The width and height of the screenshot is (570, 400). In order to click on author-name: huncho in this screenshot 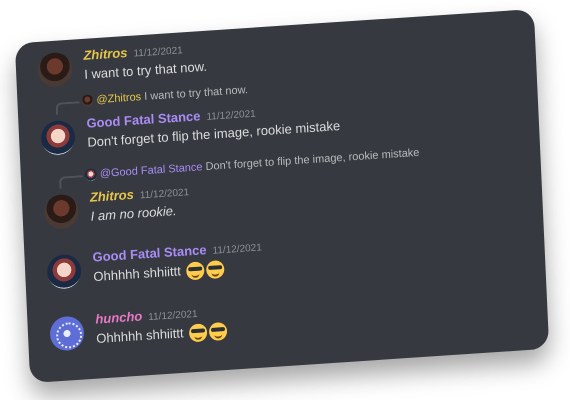, I will do `click(119, 318)`.